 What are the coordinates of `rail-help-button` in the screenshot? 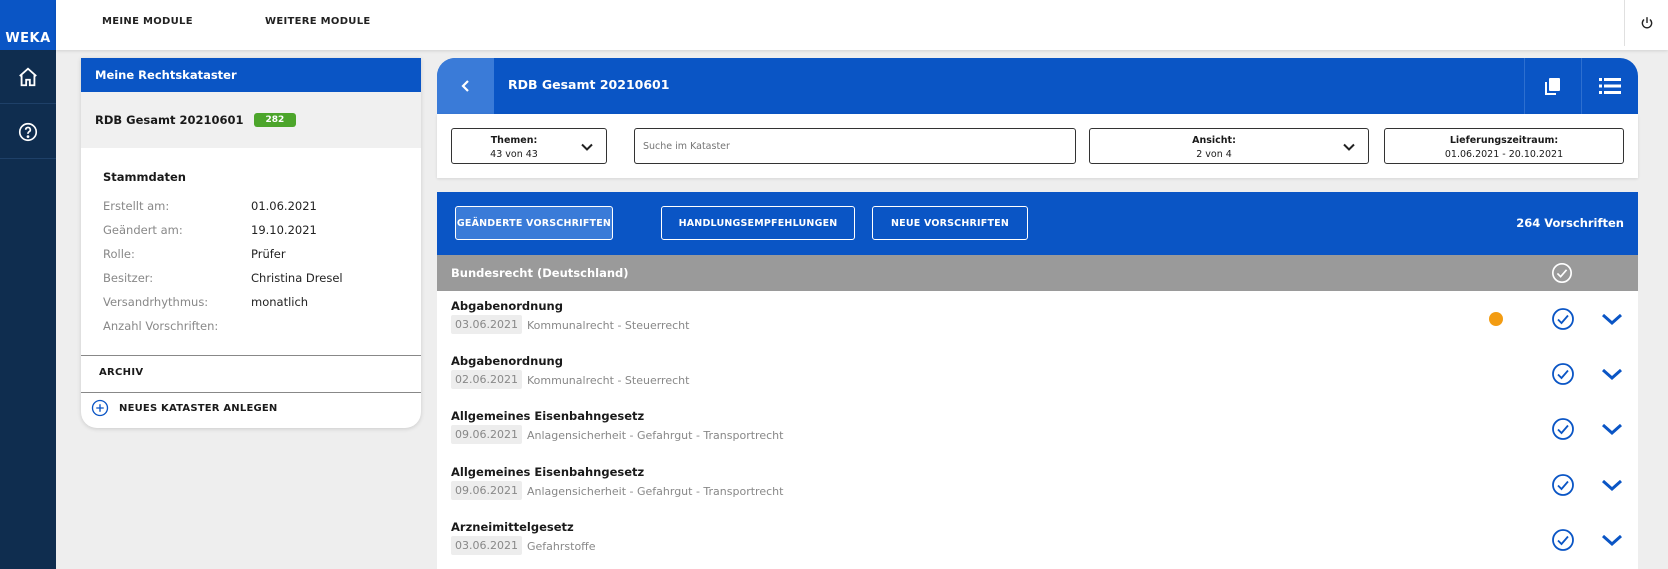 It's located at (28, 132).